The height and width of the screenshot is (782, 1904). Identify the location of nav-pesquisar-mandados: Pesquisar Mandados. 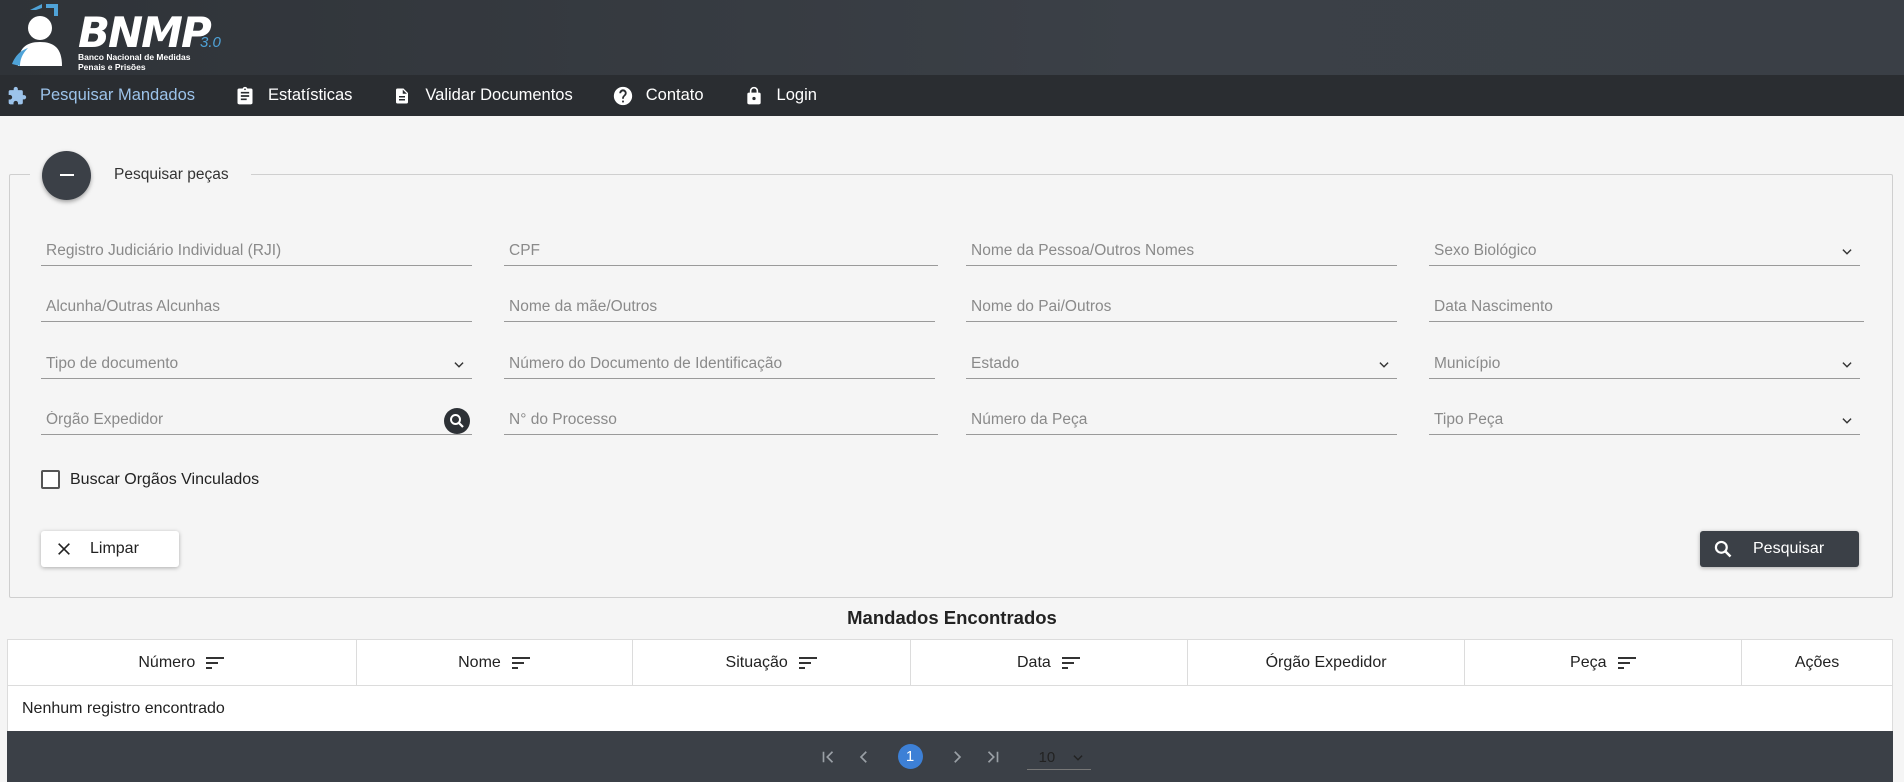
(97, 95).